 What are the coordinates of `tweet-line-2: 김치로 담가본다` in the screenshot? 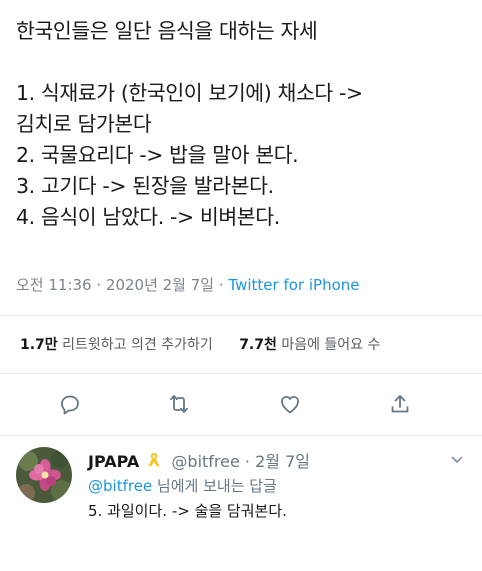 It's located at (84, 124).